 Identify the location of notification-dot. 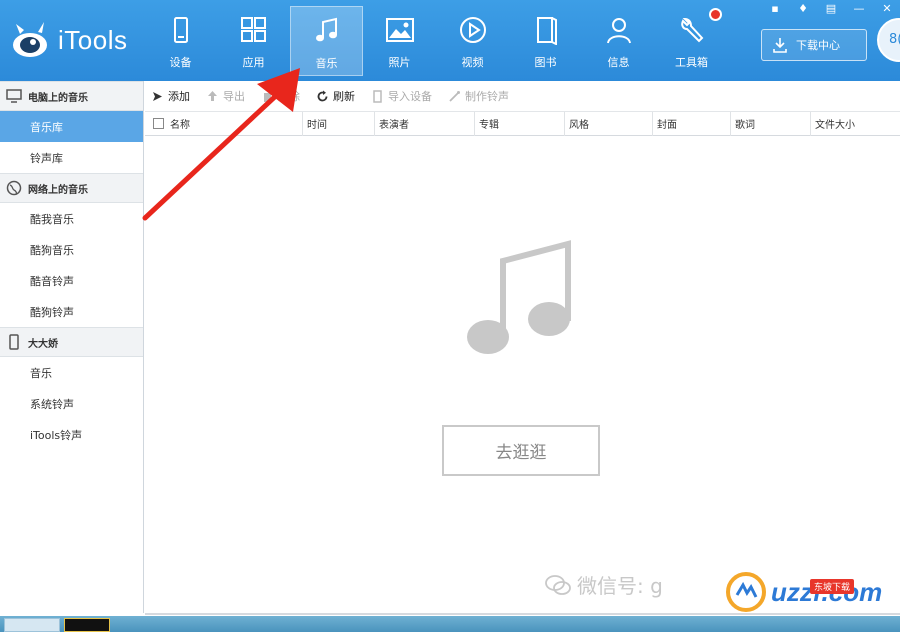
(715, 14).